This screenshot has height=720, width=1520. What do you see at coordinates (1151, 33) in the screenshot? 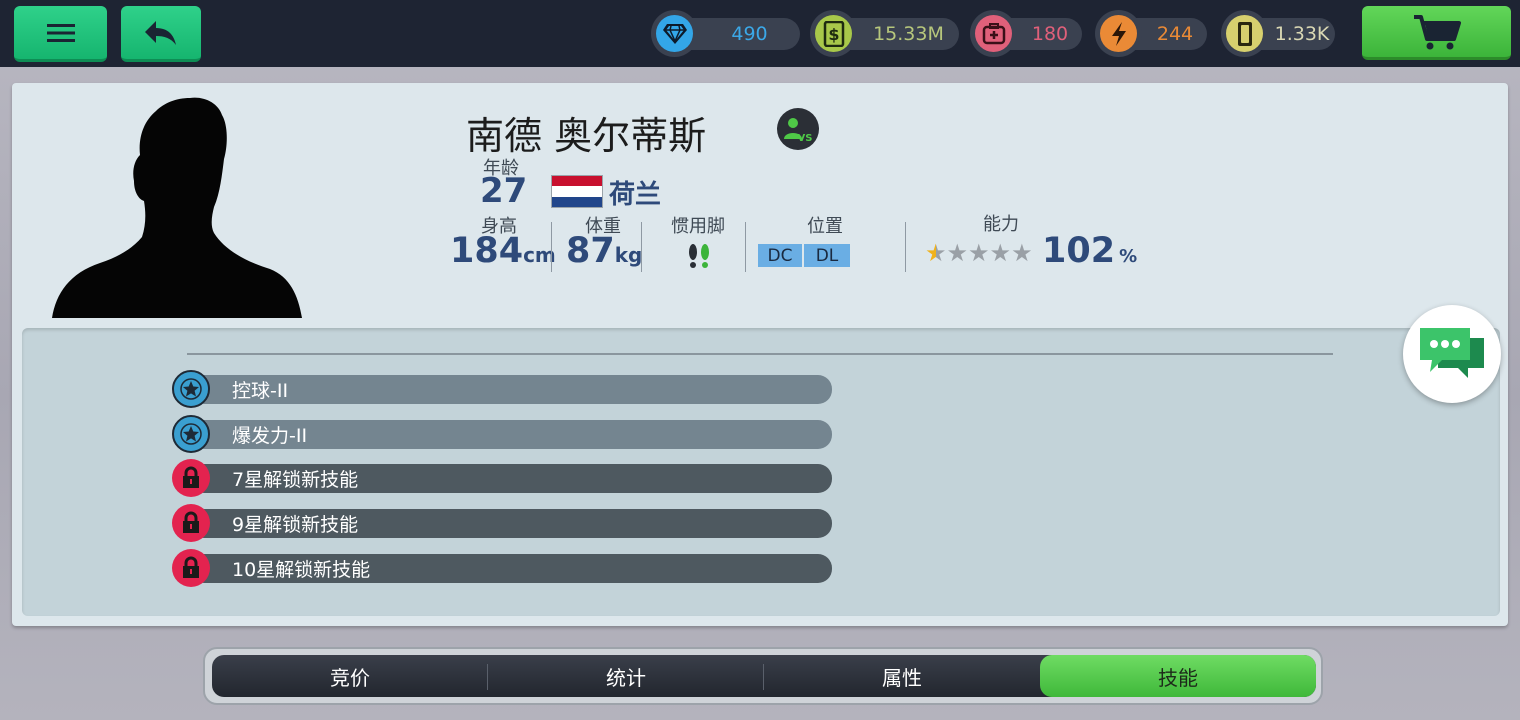
I see `energy-counter: 244` at bounding box center [1151, 33].